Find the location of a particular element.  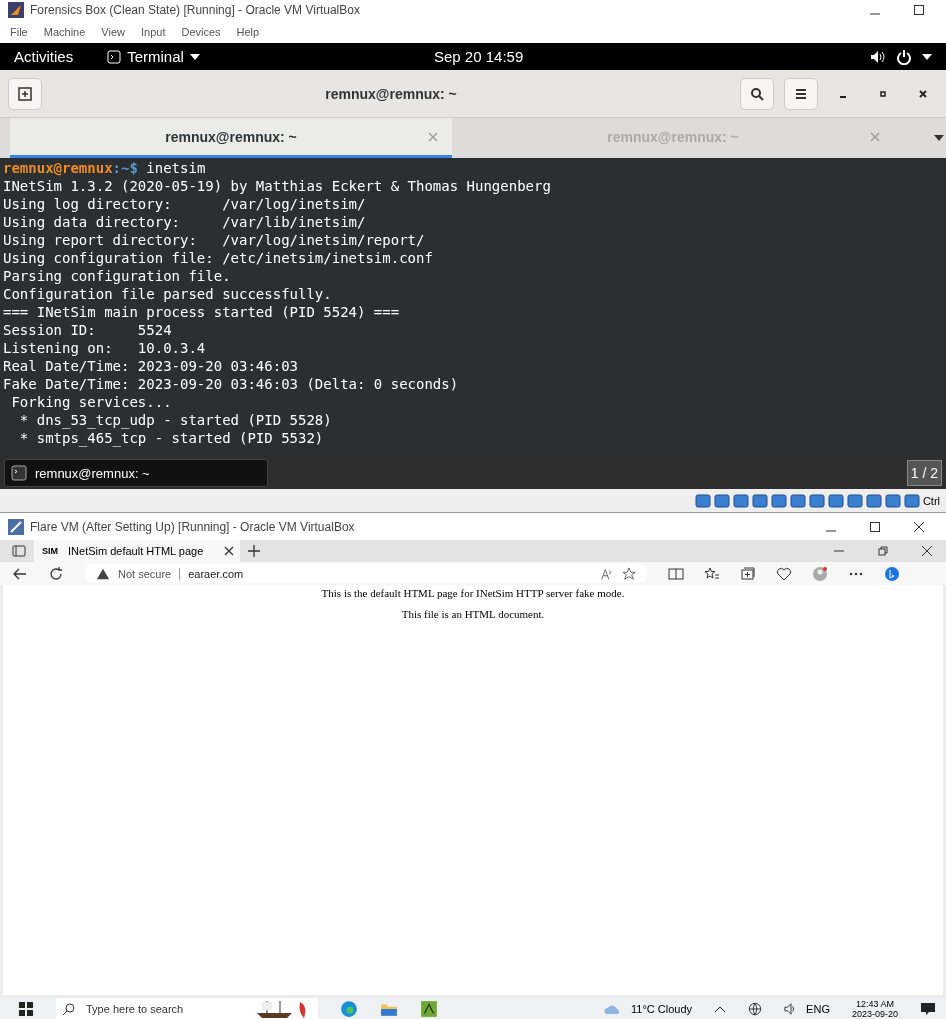

output-line: Using data directory: /var/lib/inetsim/ is located at coordinates (184, 222).